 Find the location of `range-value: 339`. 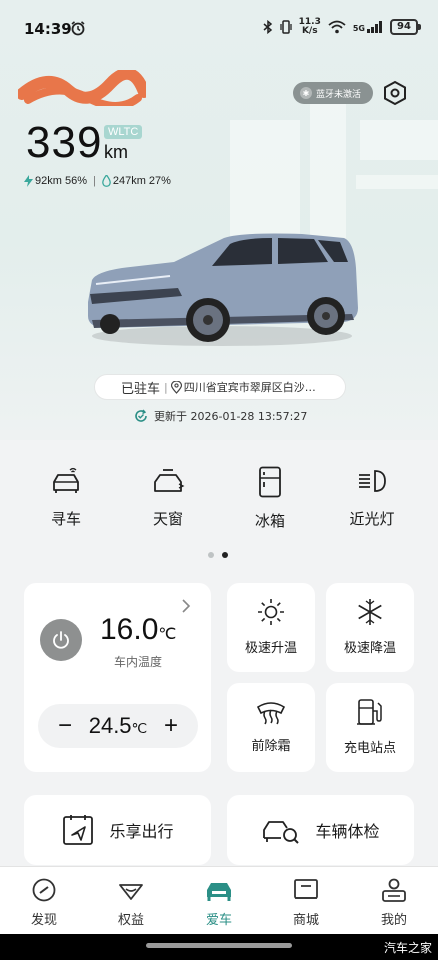

range-value: 339 is located at coordinates (64, 142).